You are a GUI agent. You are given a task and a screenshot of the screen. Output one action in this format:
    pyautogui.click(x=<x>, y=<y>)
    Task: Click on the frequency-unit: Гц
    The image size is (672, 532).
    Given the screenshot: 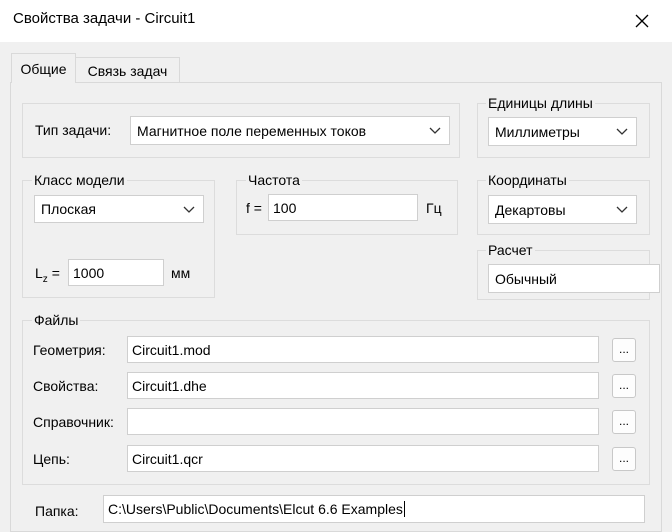 What is the action you would take?
    pyautogui.click(x=434, y=208)
    